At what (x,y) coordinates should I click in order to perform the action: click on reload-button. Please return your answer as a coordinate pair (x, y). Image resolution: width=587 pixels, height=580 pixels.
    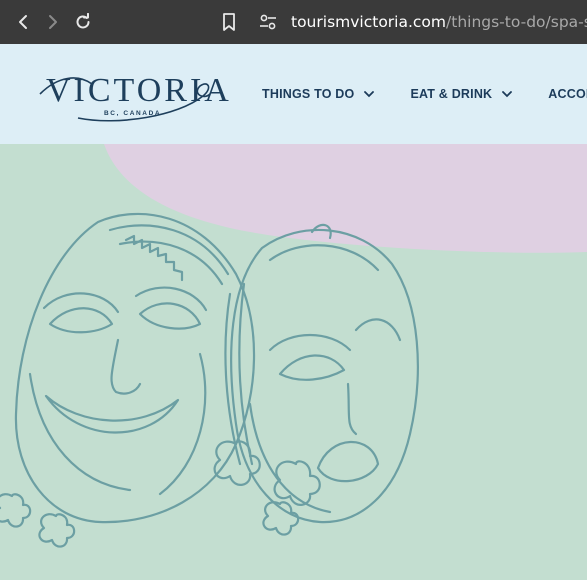
    Looking at the image, I should click on (83, 22).